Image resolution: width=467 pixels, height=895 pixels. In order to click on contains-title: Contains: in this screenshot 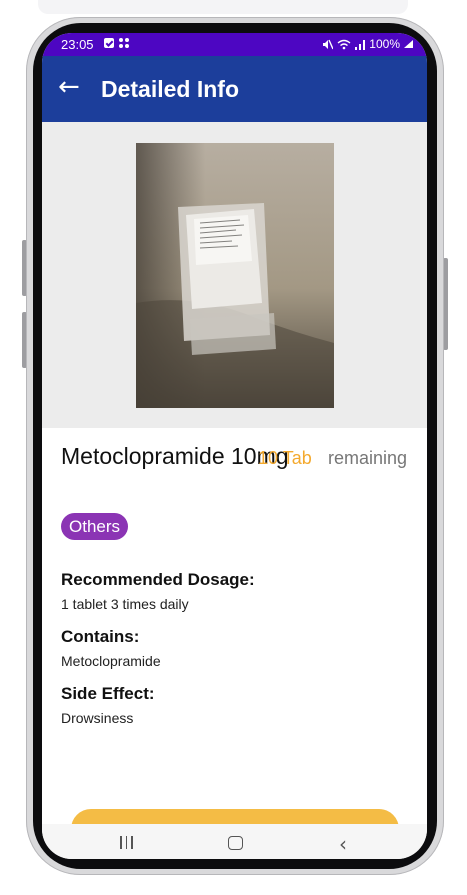, I will do `click(100, 636)`.